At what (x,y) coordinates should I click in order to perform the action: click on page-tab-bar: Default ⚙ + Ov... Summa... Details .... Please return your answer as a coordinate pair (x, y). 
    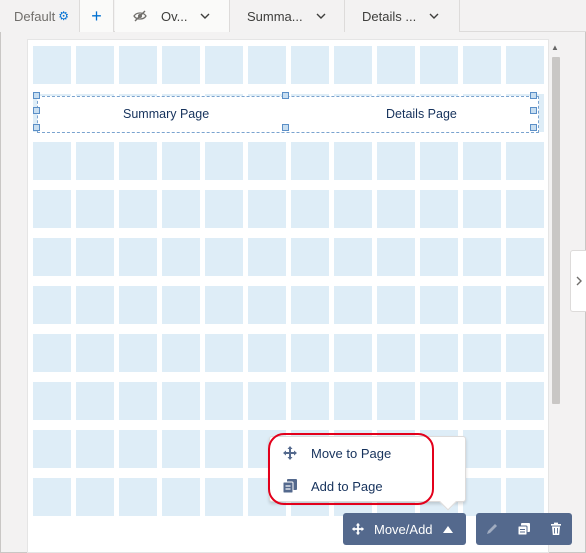
    Looking at the image, I should click on (293, 16).